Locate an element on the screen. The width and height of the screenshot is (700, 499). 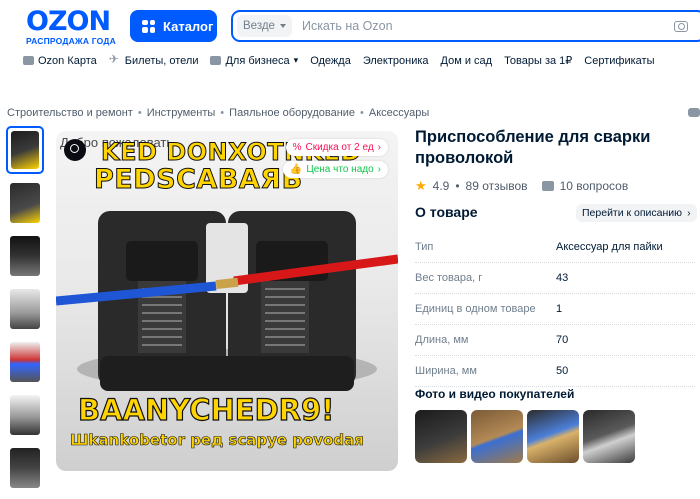
nav-item-clothing: Одежда is located at coordinates (330, 61).